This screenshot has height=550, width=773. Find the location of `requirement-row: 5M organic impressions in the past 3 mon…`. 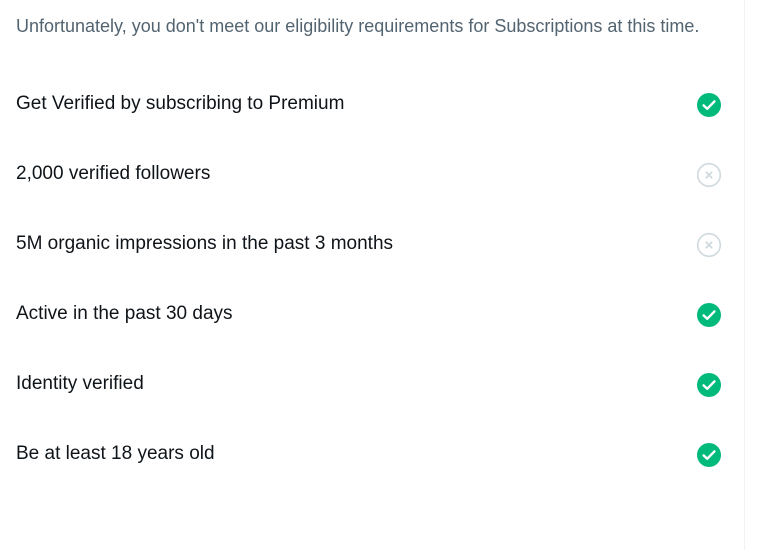

requirement-row: 5M organic impressions in the past 3 mon… is located at coordinates (372, 245).